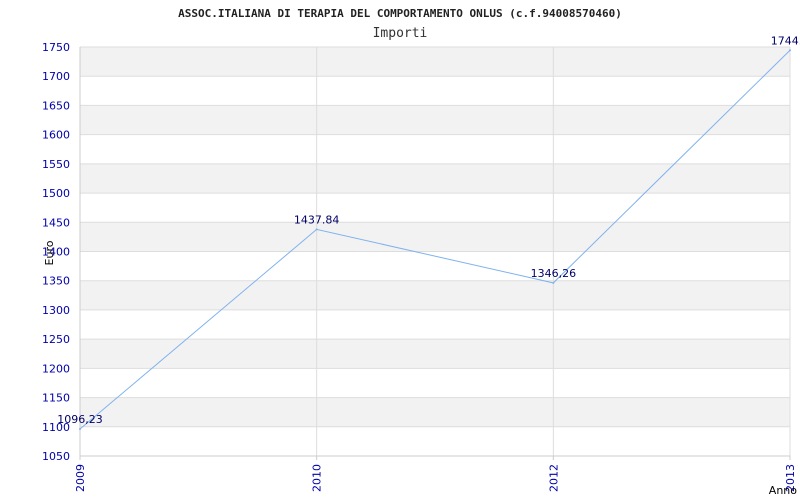 This screenshot has height=500, width=800. Describe the element at coordinates (783, 490) in the screenshot. I see `x-axis-label: Anno` at that location.